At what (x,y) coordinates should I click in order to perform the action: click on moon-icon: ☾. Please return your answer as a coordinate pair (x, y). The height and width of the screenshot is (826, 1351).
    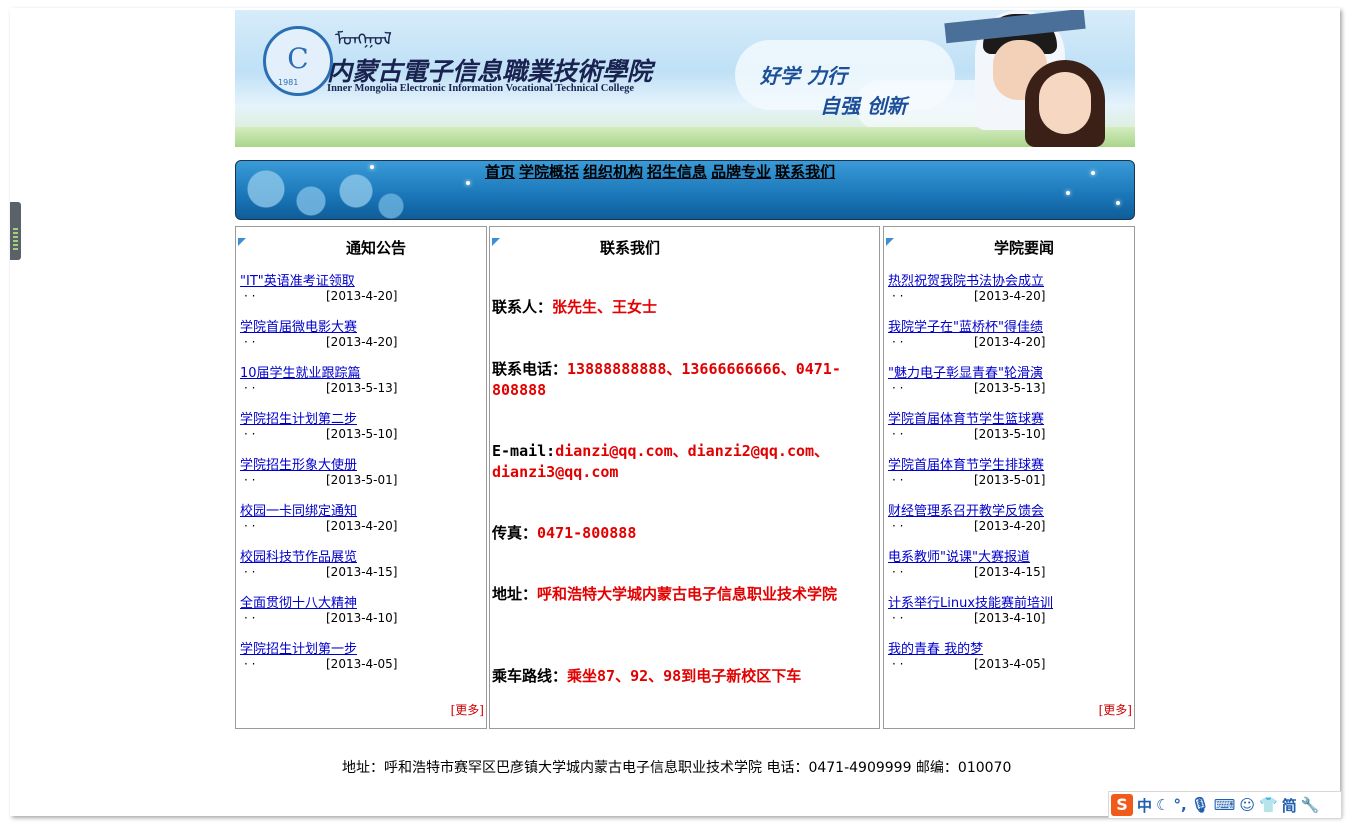
    Looking at the image, I should click on (1162, 805).